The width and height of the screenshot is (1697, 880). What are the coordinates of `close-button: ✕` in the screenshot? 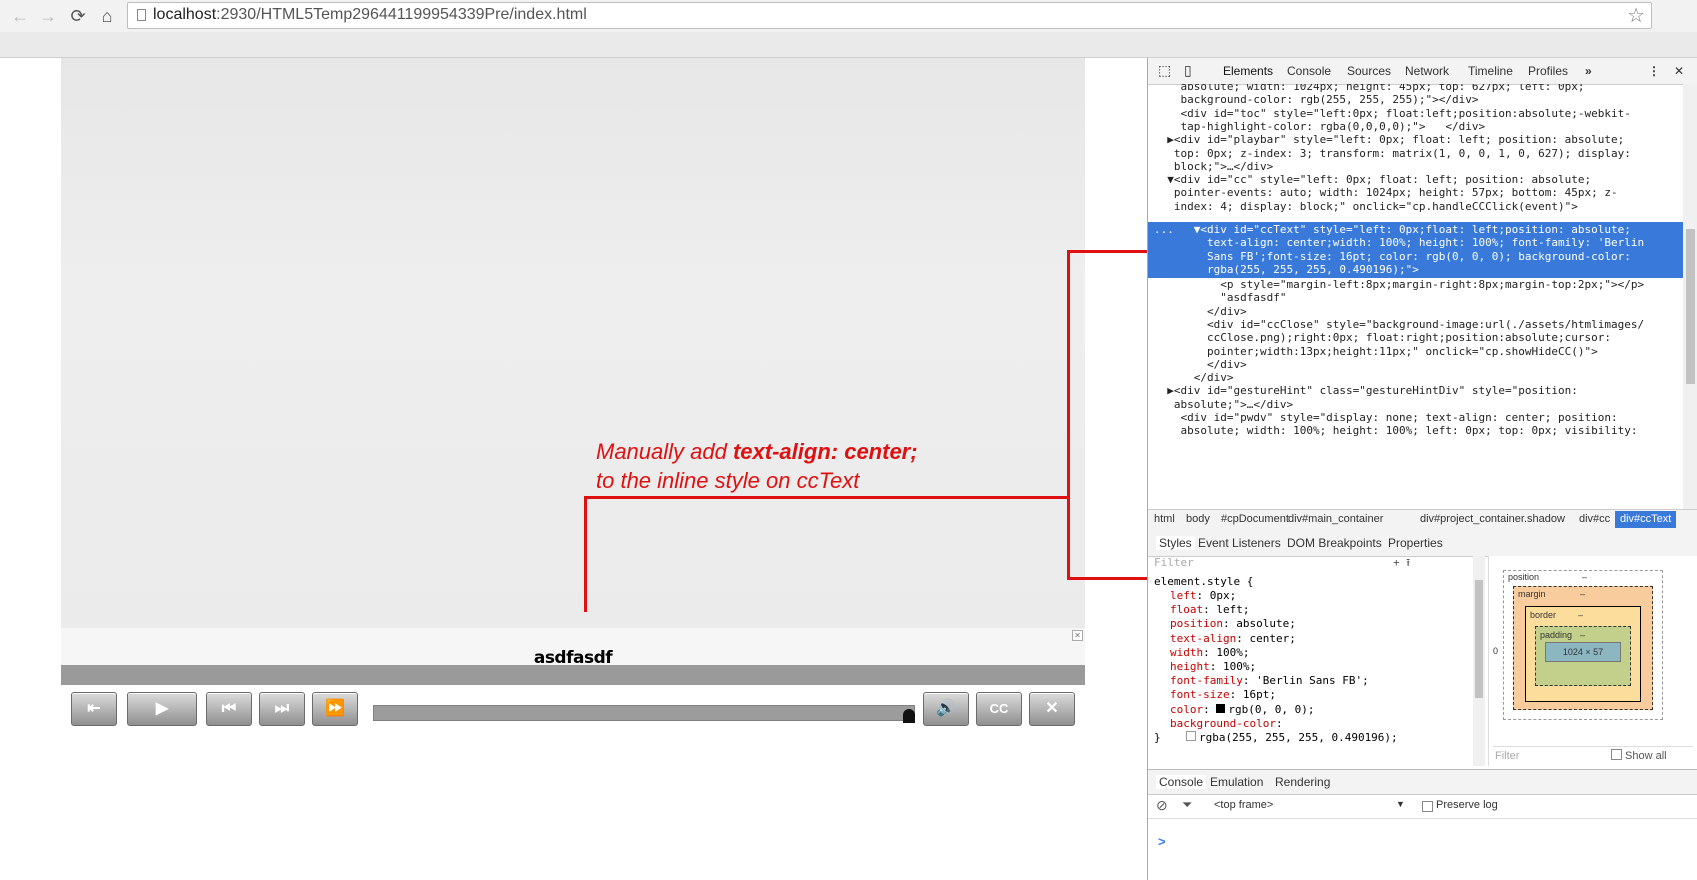 It's located at (1052, 709).